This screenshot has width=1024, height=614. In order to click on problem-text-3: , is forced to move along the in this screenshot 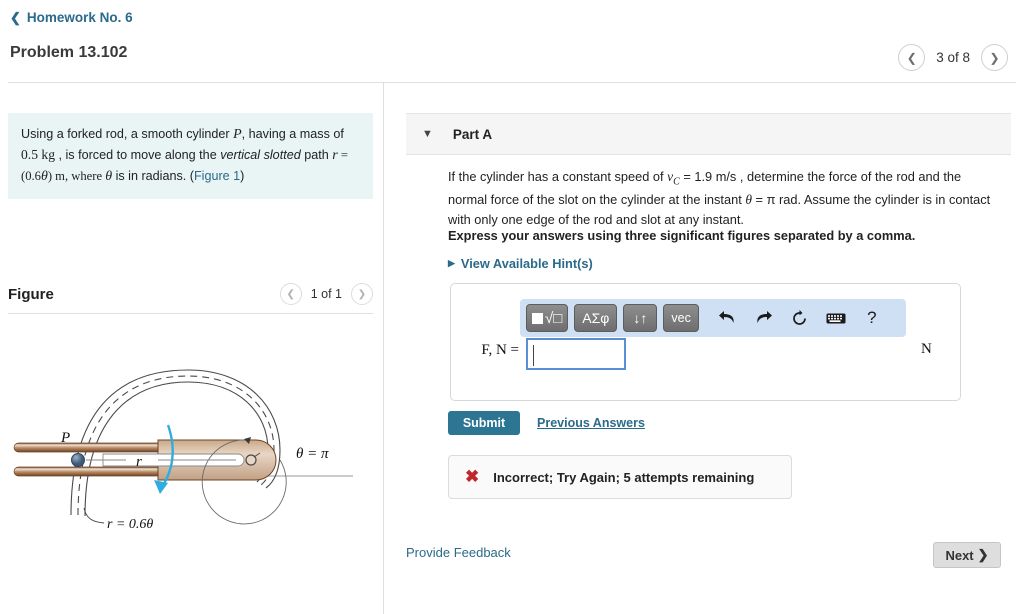, I will do `click(137, 155)`.